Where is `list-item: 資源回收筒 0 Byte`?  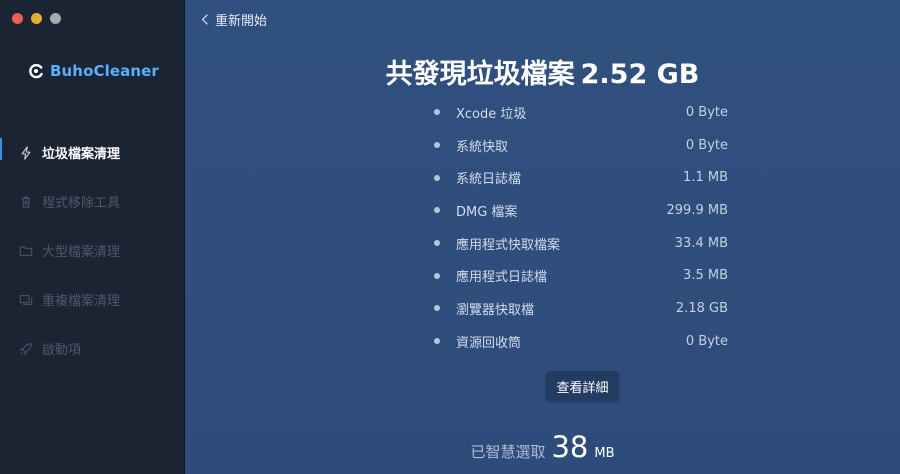 list-item: 資源回收筒 0 Byte is located at coordinates (578, 341).